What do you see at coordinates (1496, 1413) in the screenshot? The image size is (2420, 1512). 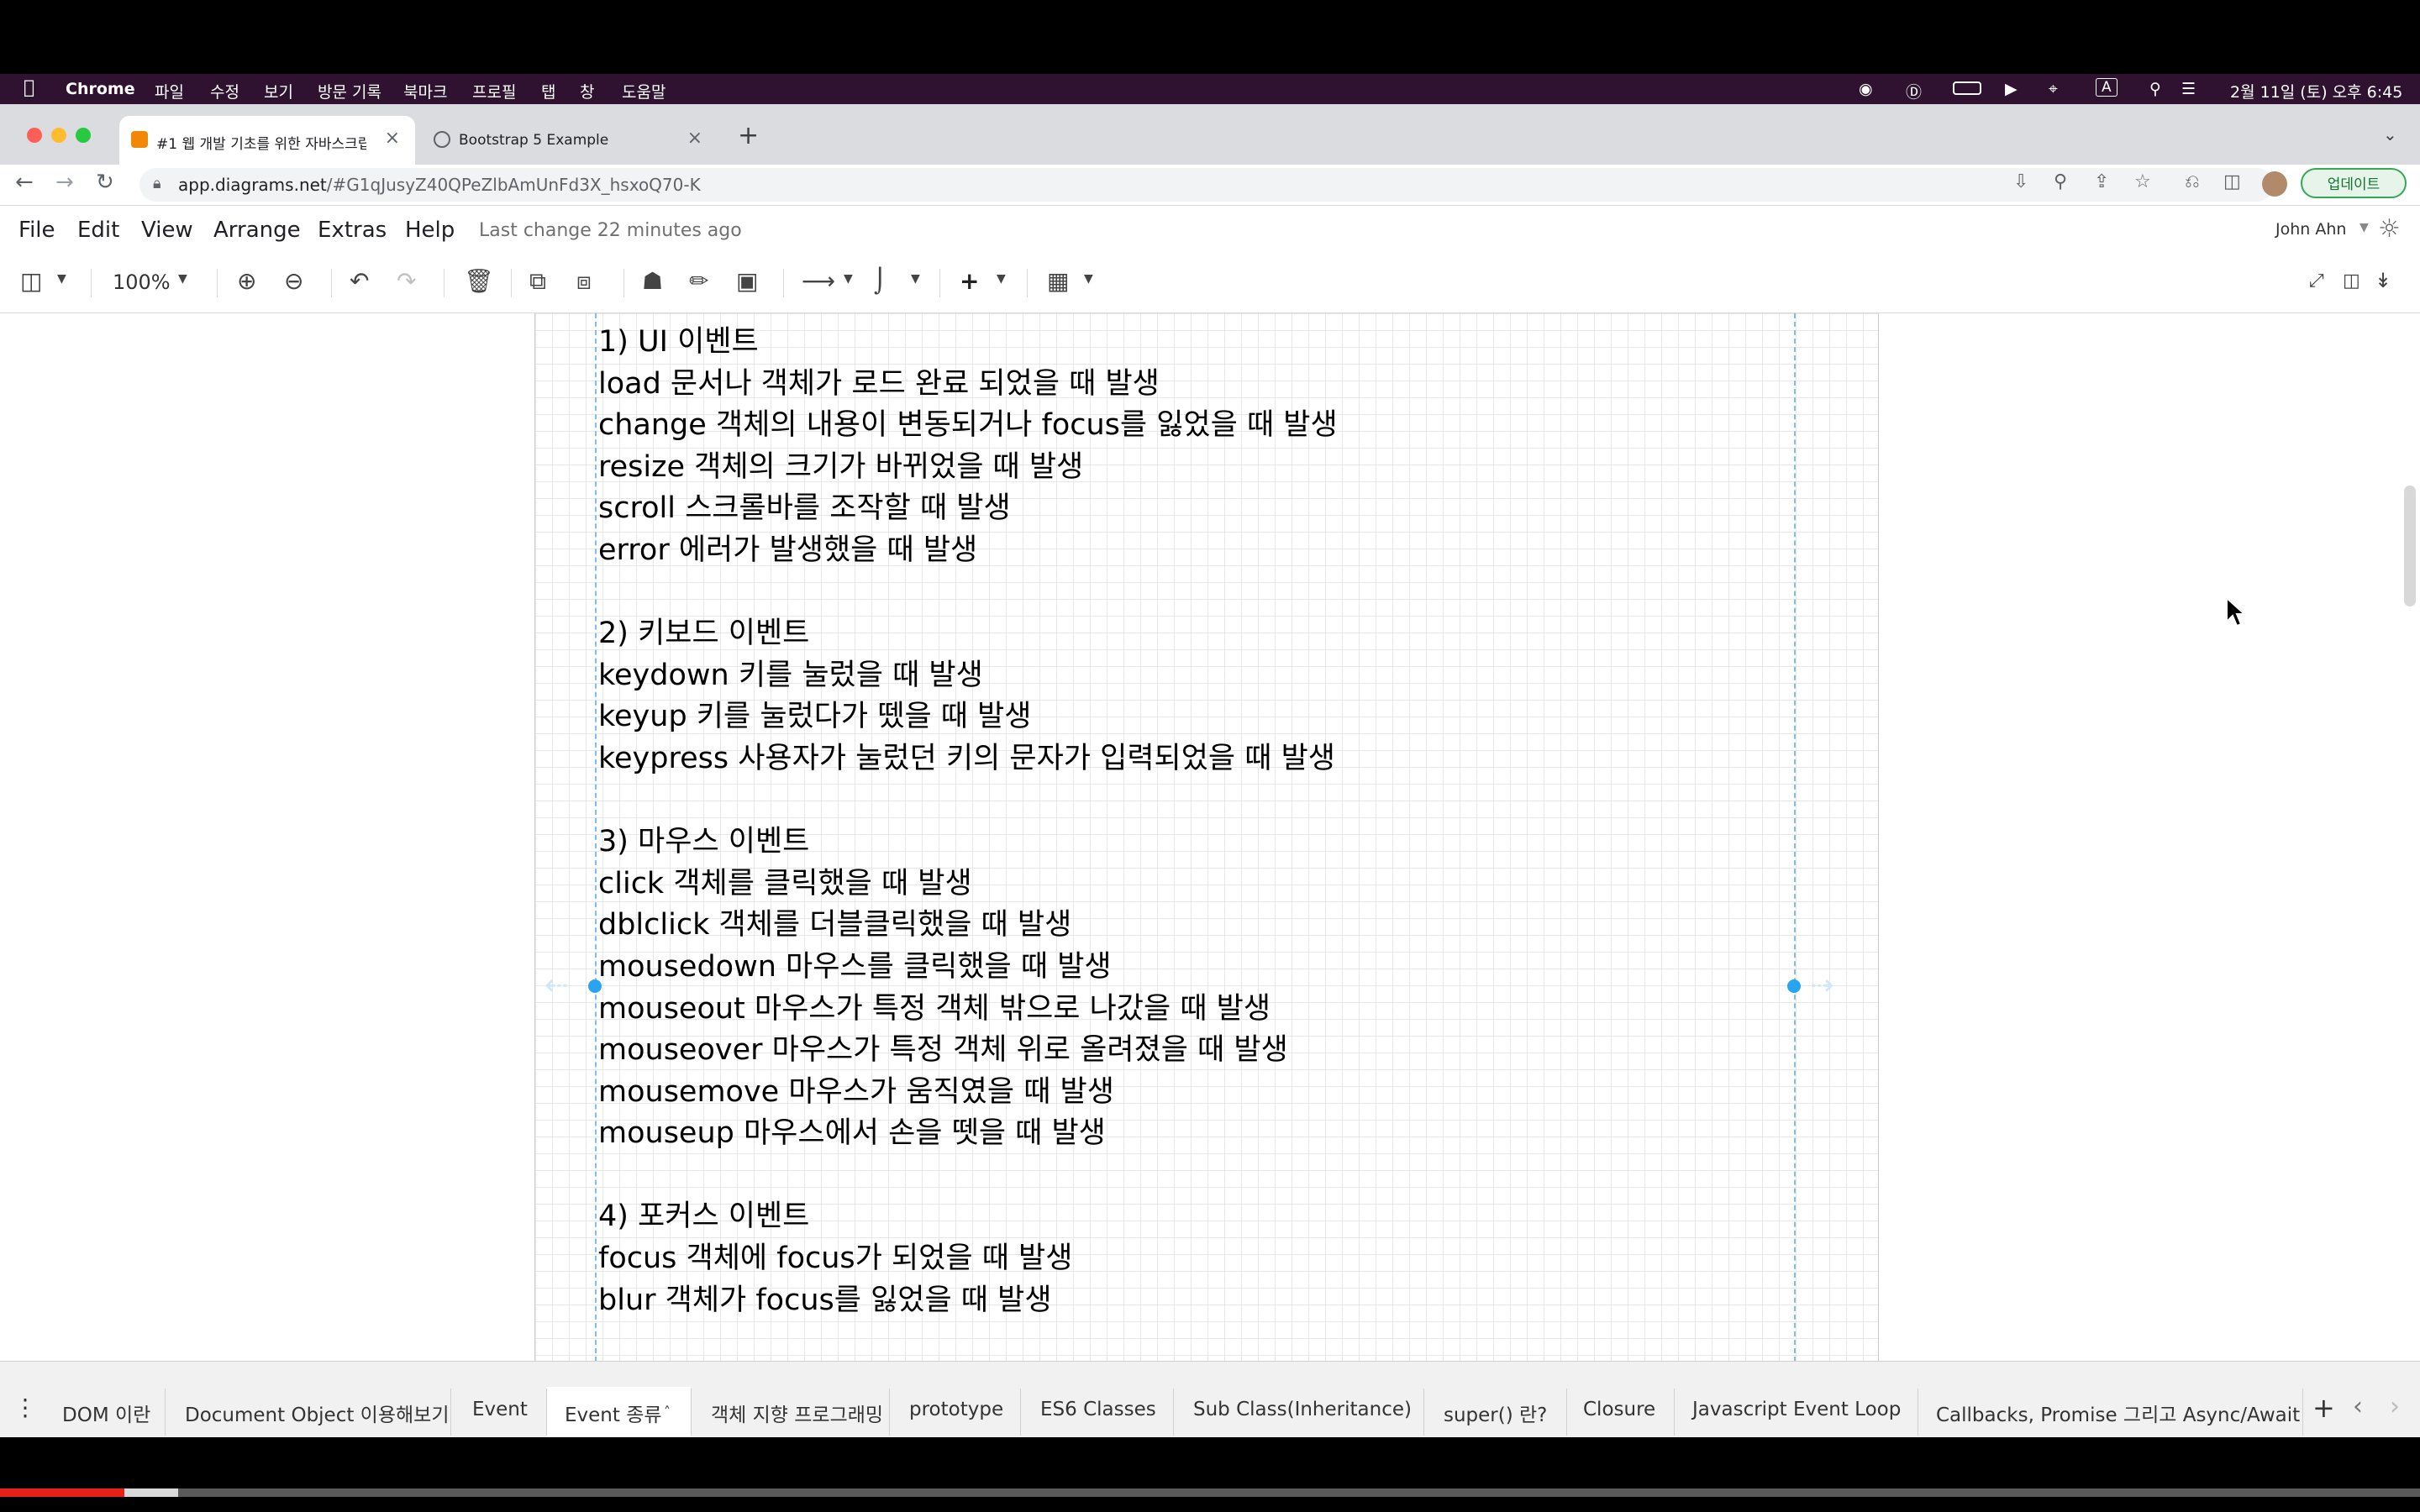 I see `page-tab: super() 란?` at bounding box center [1496, 1413].